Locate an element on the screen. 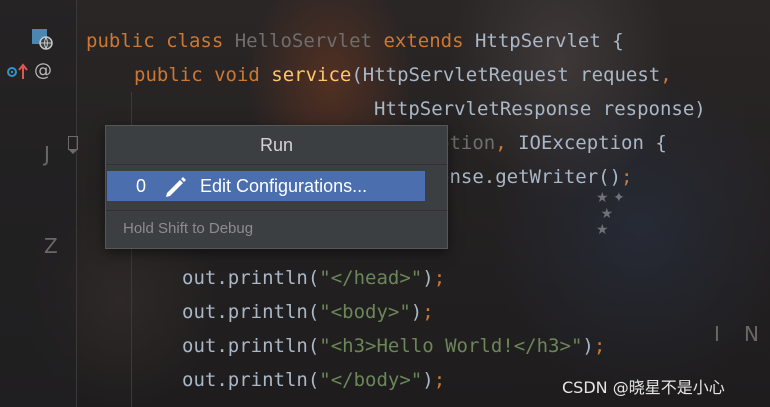 The image size is (770, 407). code-token: "<h3>Hello World!</h3>" is located at coordinates (451, 346).